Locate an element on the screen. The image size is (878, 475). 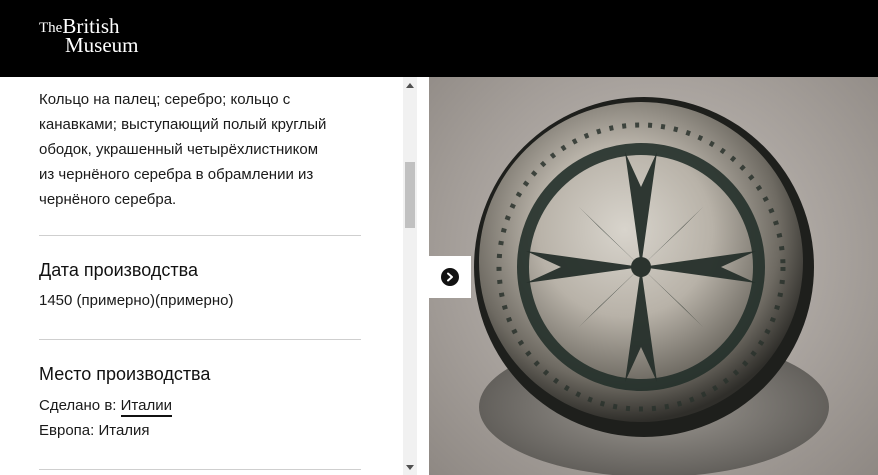
production-place-title: Место производства is located at coordinates (125, 374).